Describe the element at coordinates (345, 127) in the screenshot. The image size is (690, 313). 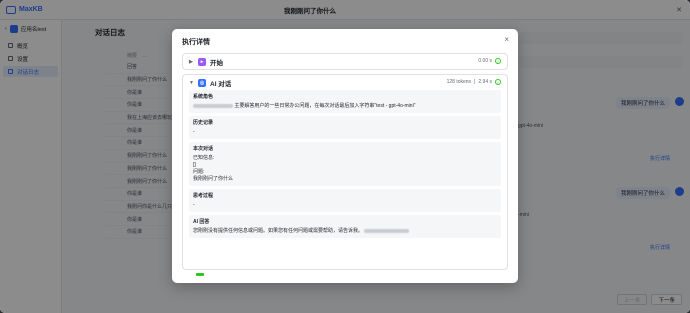
I see `history-section: 历史记录 -` at that location.